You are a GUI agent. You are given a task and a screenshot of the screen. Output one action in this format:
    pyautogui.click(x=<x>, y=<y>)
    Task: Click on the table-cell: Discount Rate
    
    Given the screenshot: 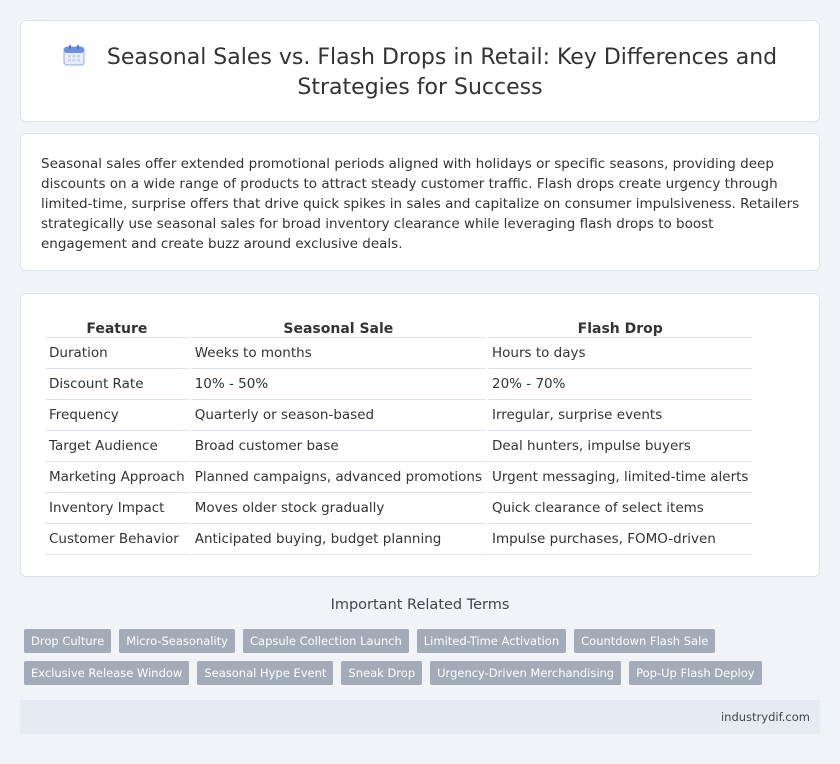 What is the action you would take?
    pyautogui.click(x=117, y=384)
    